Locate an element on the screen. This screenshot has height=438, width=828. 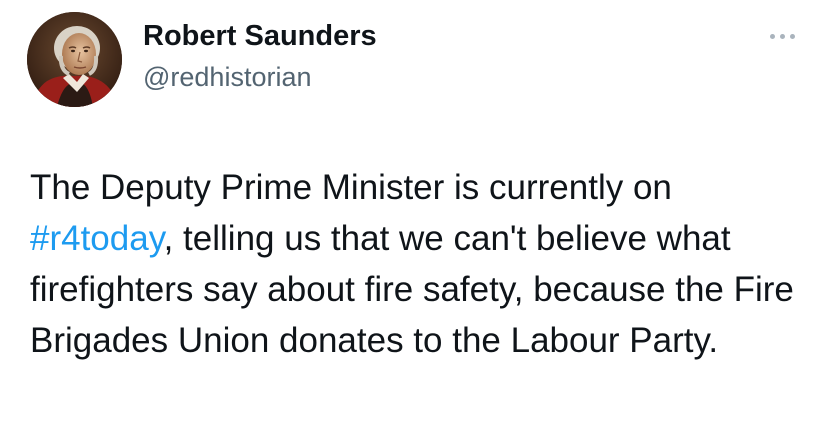
more-options-icon is located at coordinates (782, 36).